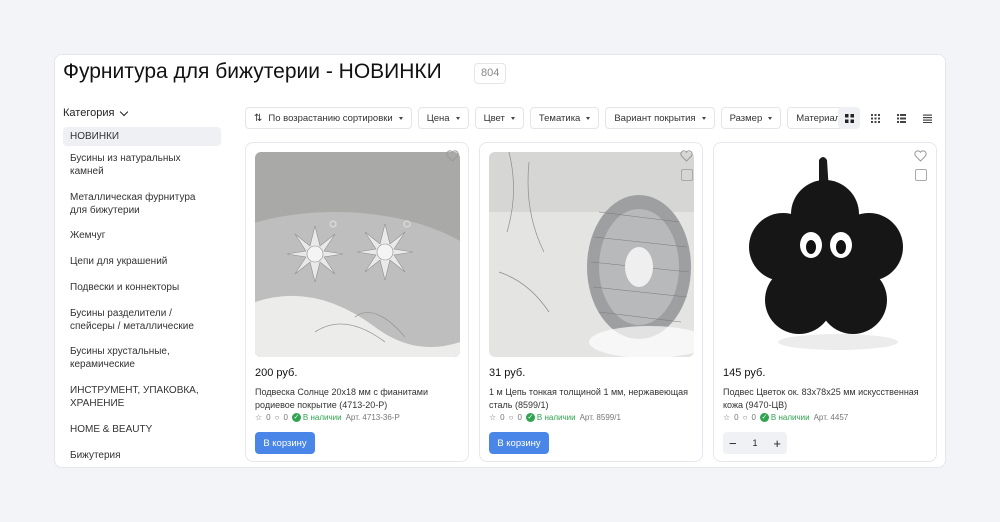  I want to click on minus-icon: −, so click(733, 443).